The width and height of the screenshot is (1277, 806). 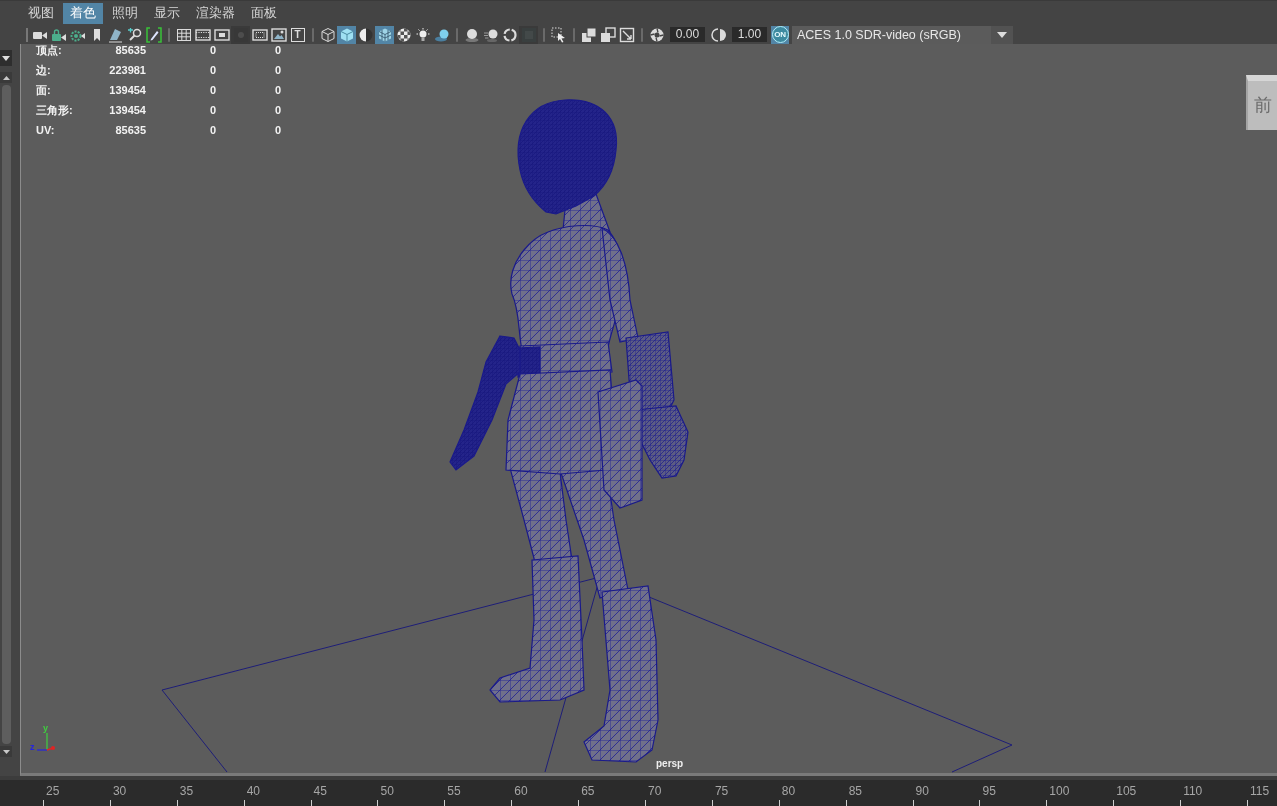 What do you see at coordinates (83, 13) in the screenshot?
I see `menu-item: 着色` at bounding box center [83, 13].